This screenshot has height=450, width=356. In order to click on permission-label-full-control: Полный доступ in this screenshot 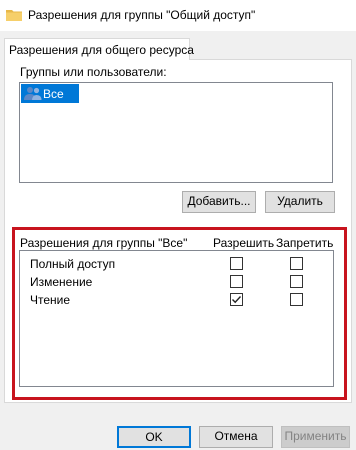, I will do `click(73, 264)`.